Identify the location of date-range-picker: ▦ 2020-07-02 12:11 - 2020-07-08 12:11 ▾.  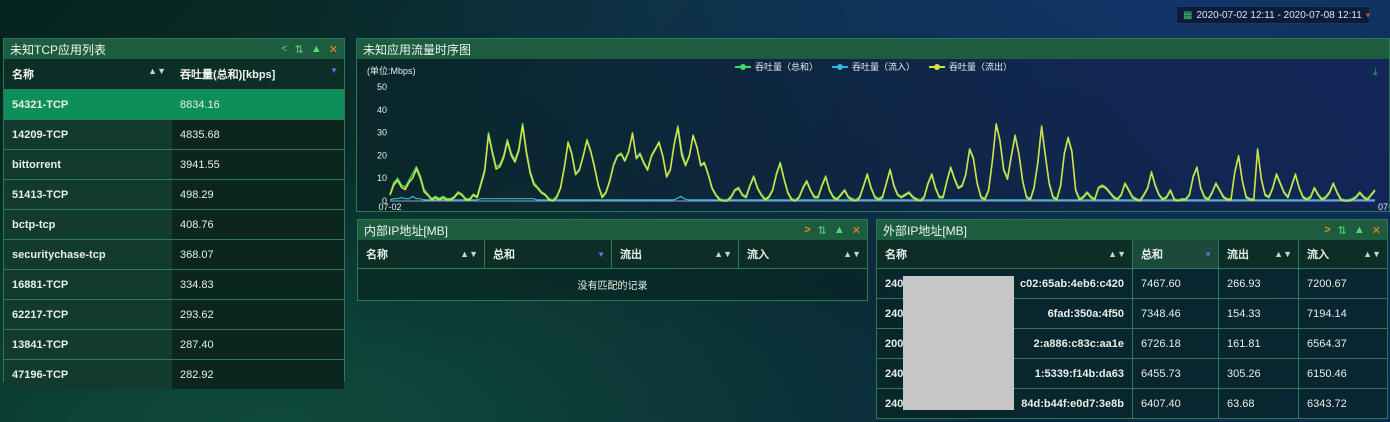
(1273, 15).